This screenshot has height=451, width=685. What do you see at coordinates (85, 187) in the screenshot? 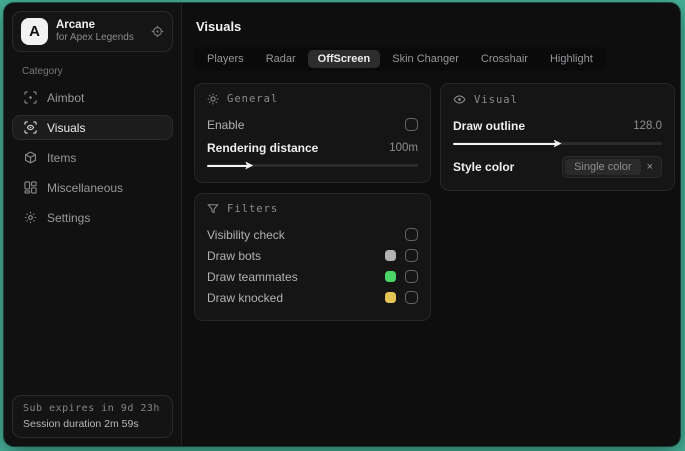
I see `sidebar-item-label: Miscellaneous` at bounding box center [85, 187].